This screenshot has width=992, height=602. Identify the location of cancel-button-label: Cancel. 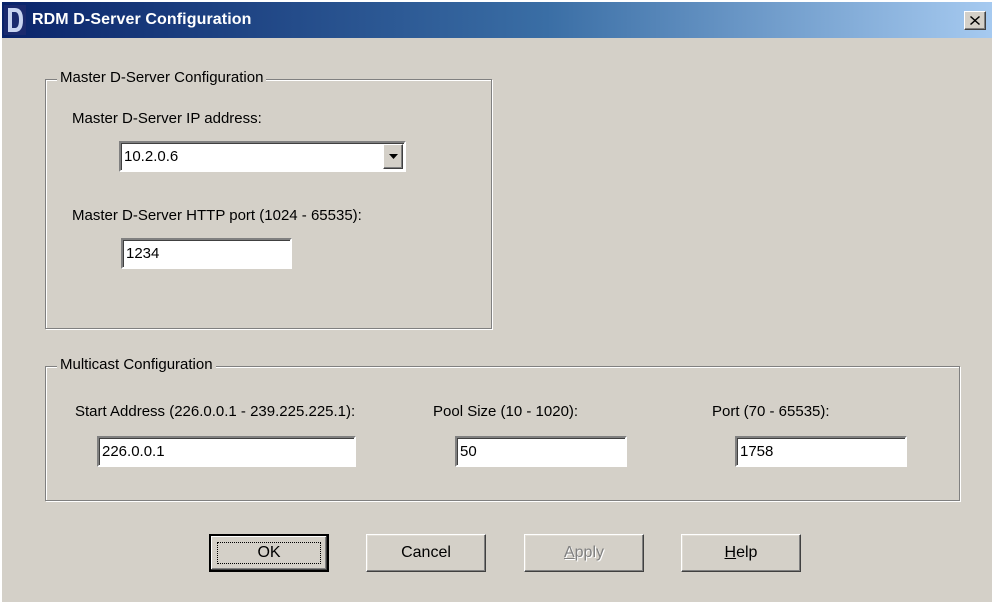
(426, 552).